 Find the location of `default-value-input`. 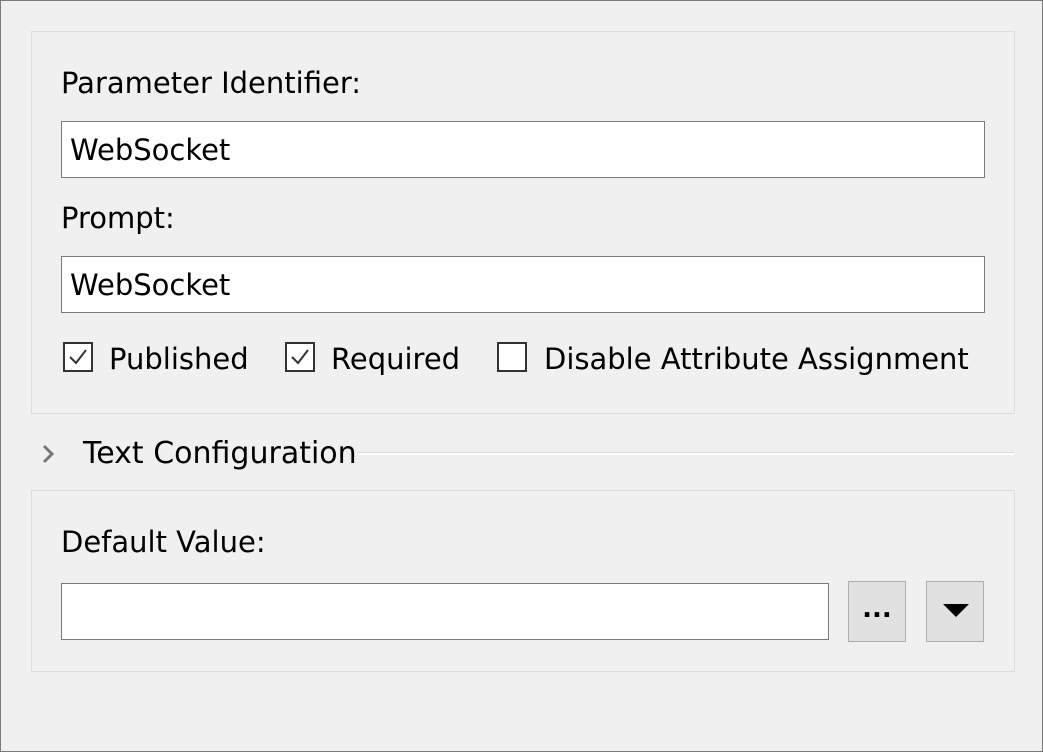

default-value-input is located at coordinates (445, 611).